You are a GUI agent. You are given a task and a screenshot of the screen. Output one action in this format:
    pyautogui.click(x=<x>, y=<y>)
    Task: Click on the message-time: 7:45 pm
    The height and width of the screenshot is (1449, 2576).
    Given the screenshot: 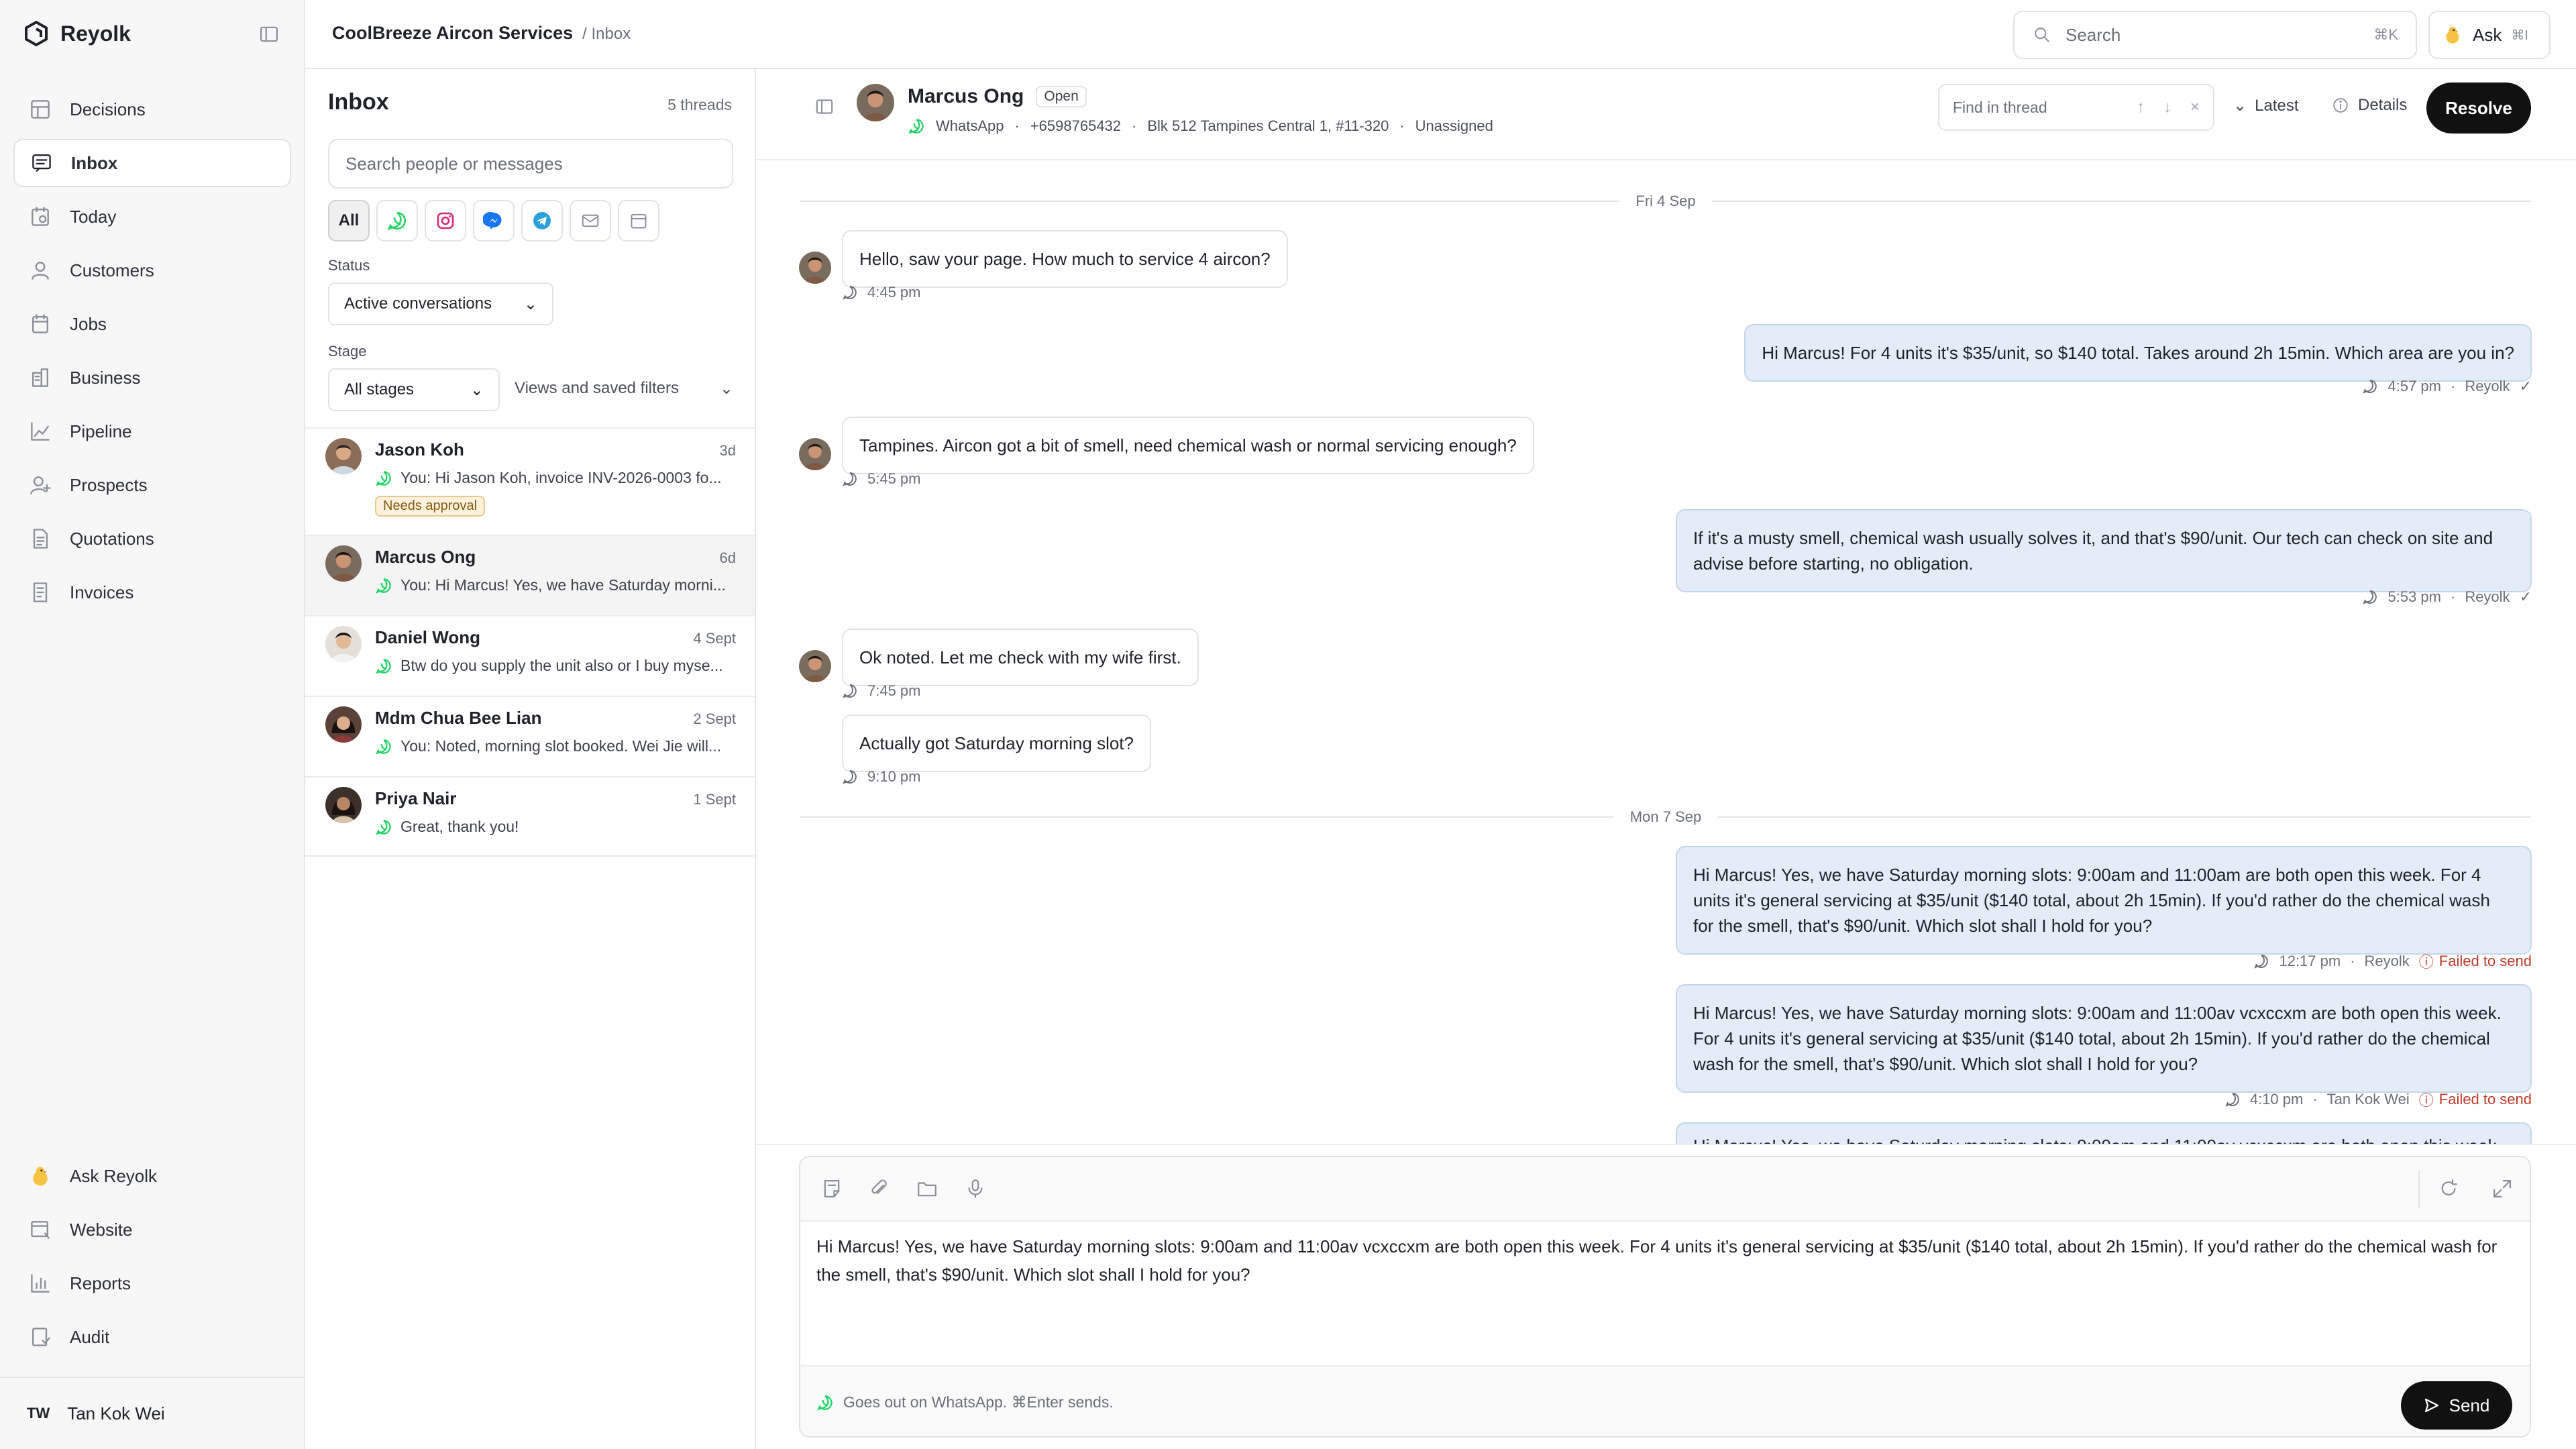 What is the action you would take?
    pyautogui.click(x=894, y=690)
    